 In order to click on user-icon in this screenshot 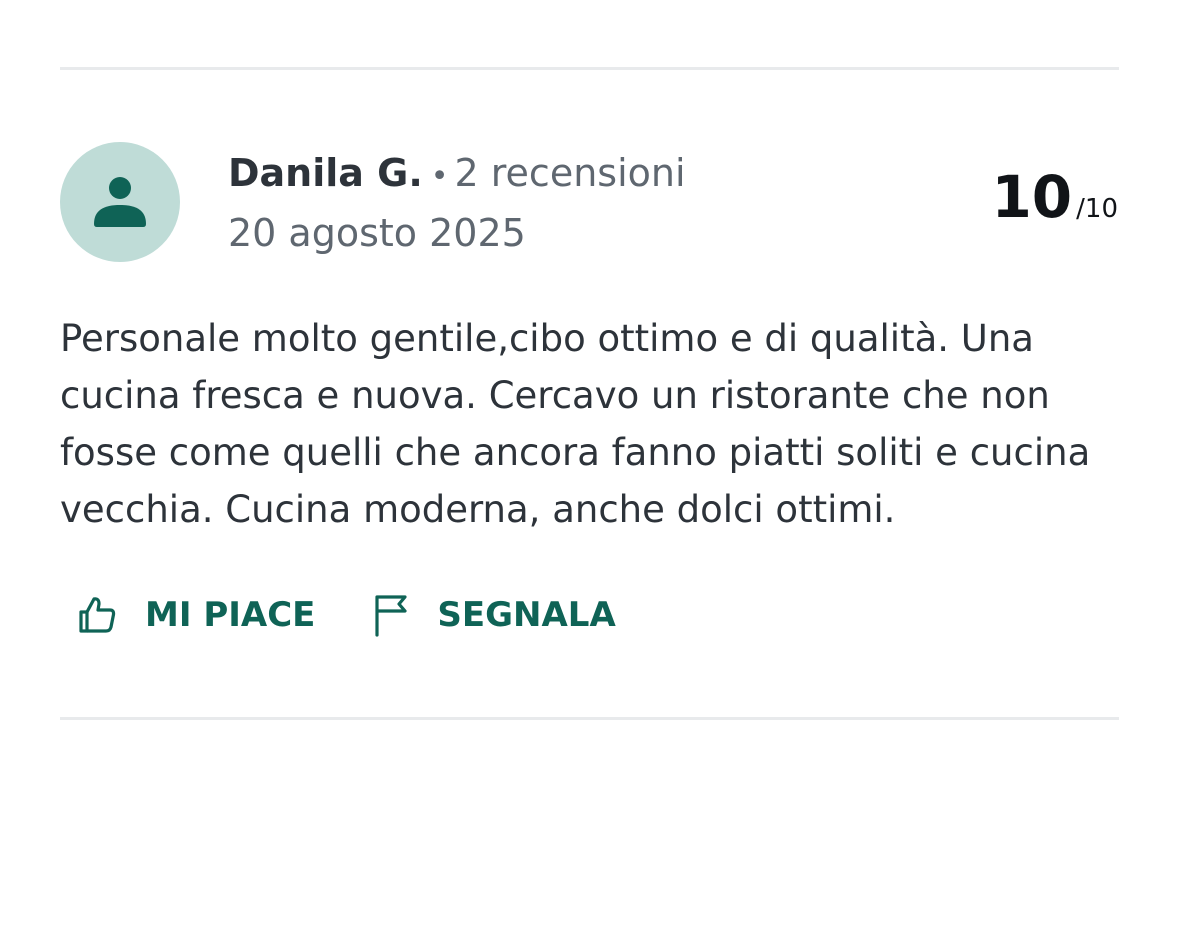, I will do `click(120, 202)`.